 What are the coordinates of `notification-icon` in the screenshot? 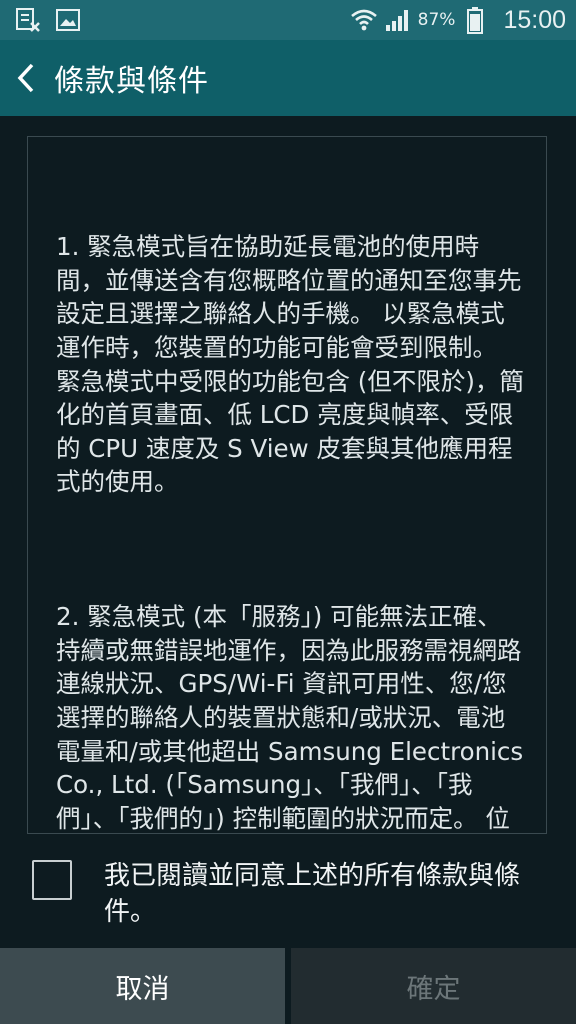 It's located at (28, 20).